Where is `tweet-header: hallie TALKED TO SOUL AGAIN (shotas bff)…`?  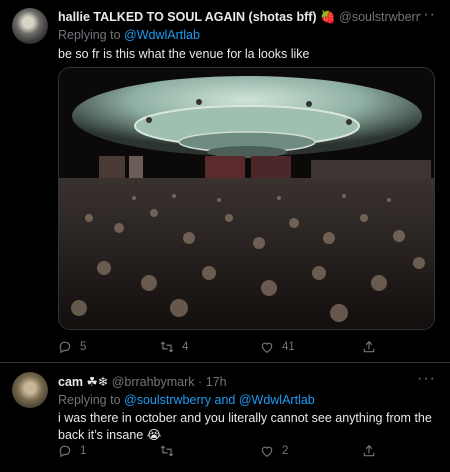
tweet-header: hallie TALKED TO SOUL AGAIN (shotas bff)… is located at coordinates (239, 17).